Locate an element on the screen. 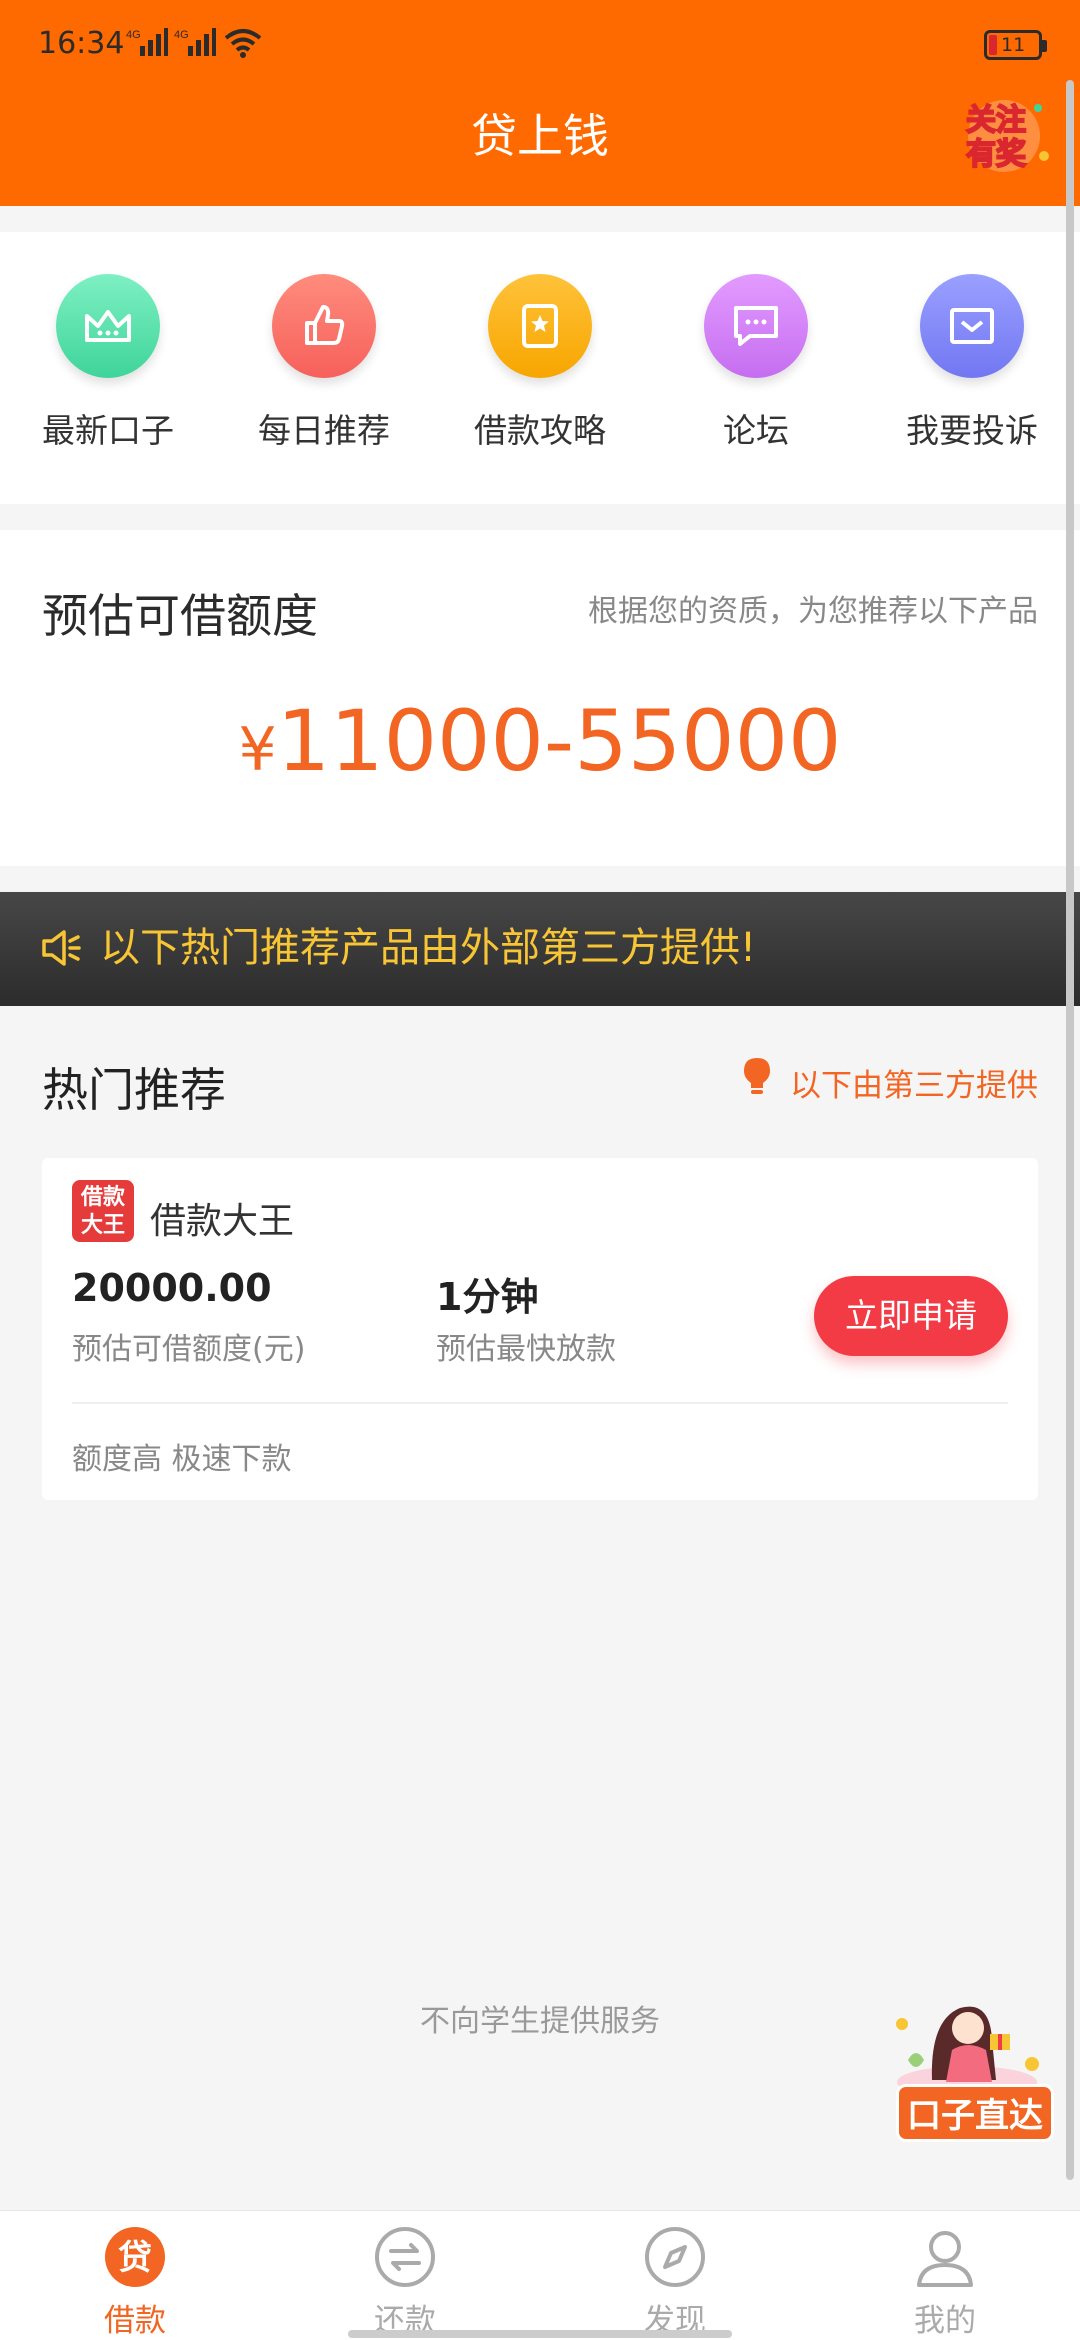 This screenshot has width=1080, height=2340. follow-reward-badge: 关注 有奖 is located at coordinates (1007, 137).